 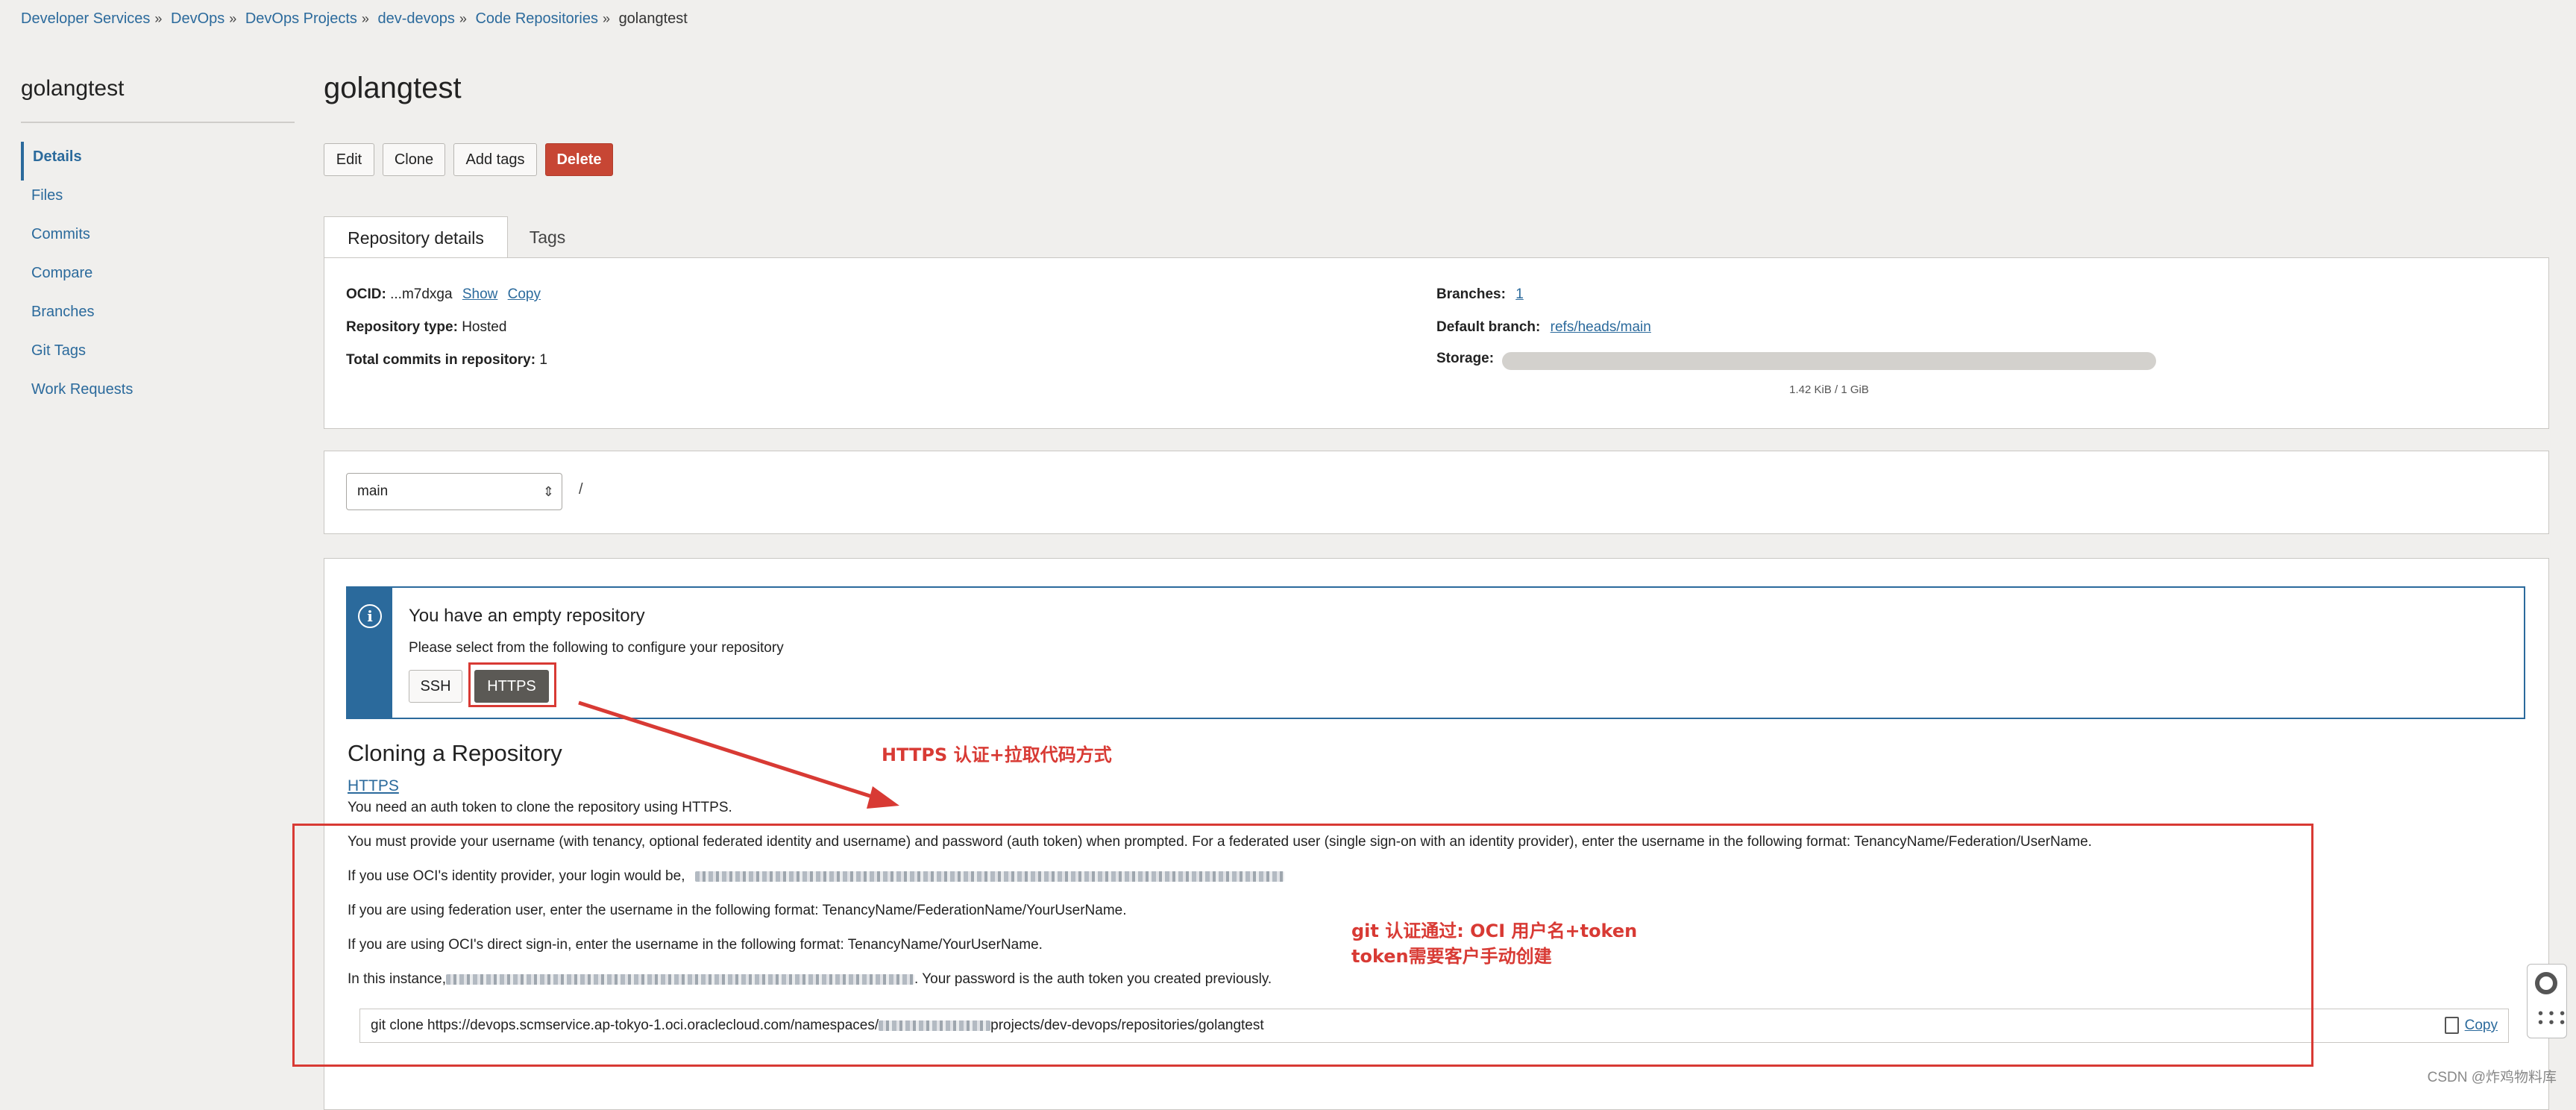 I want to click on watermark: CSDN @炸鸡物料库, so click(x=2492, y=1077).